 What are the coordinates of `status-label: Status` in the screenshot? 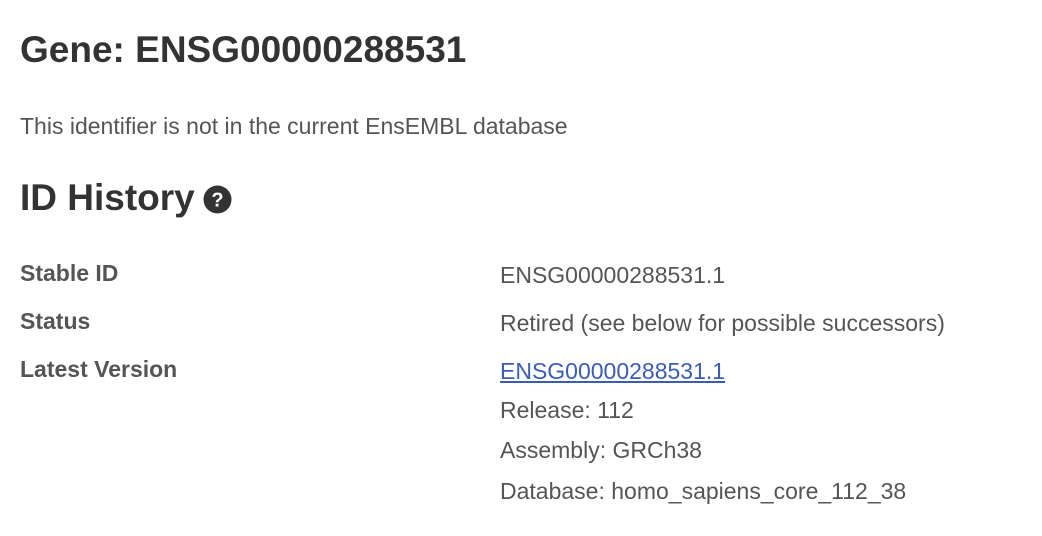 It's located at (55, 321).